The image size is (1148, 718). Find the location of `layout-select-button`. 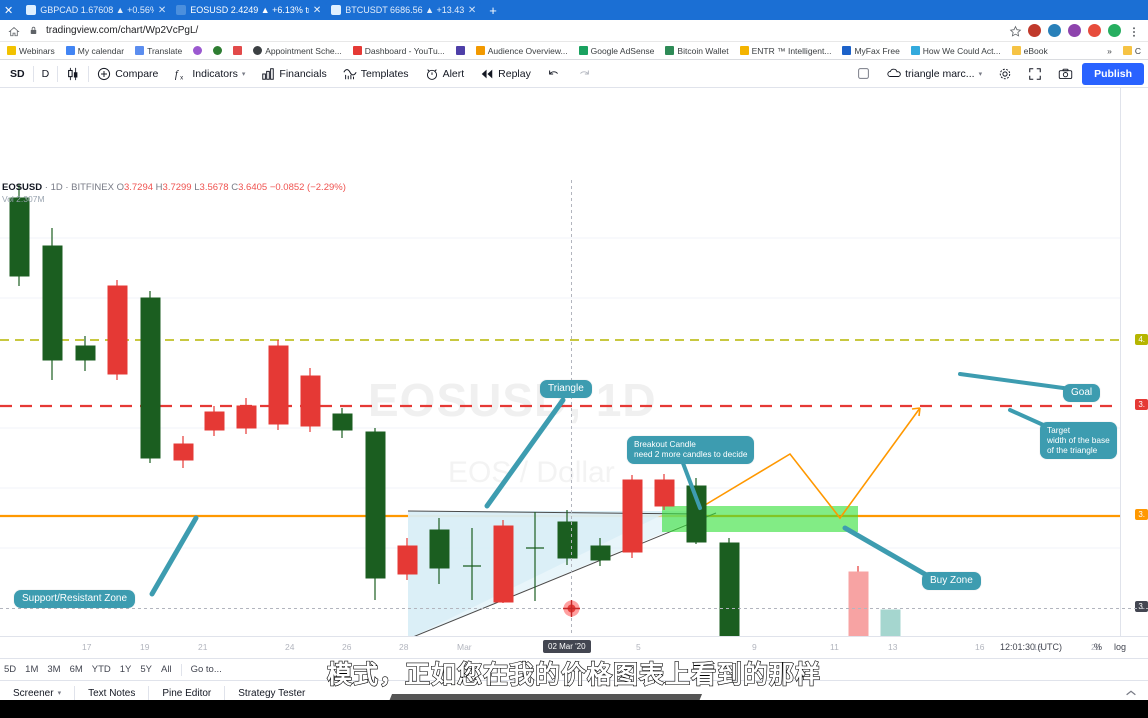

layout-select-button is located at coordinates (864, 74).